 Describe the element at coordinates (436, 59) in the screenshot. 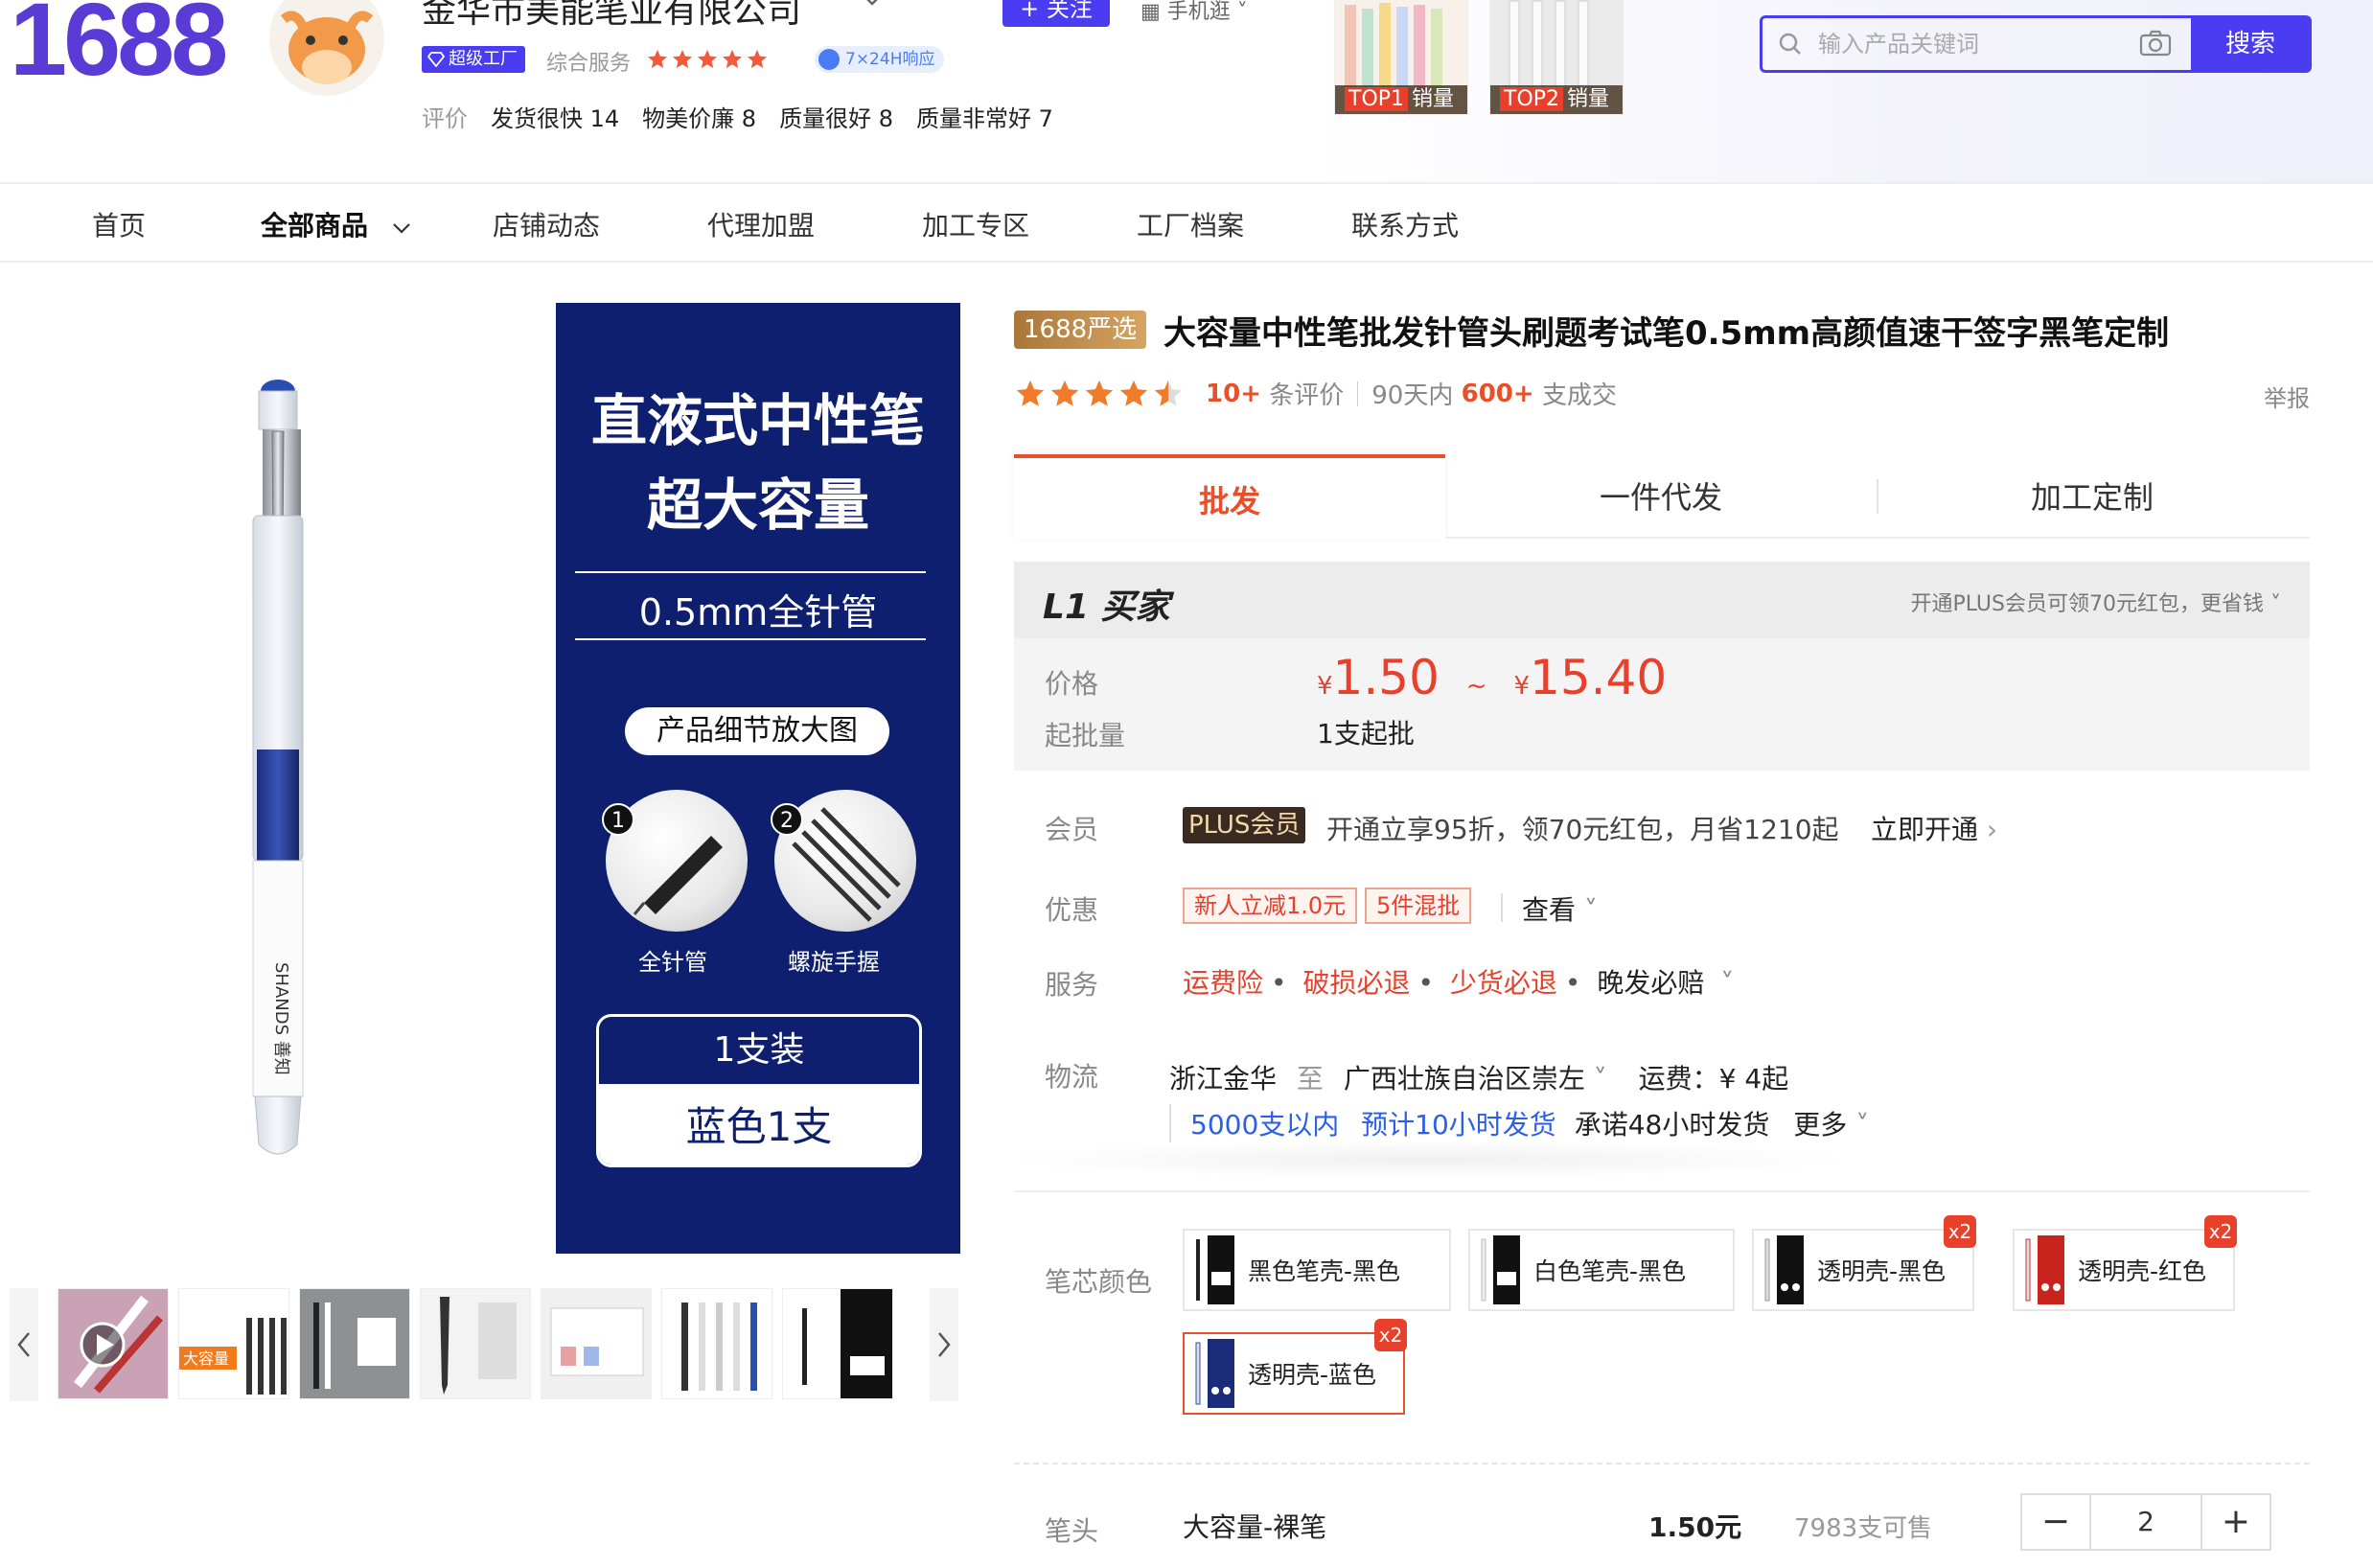

I see `diamond-icon` at that location.